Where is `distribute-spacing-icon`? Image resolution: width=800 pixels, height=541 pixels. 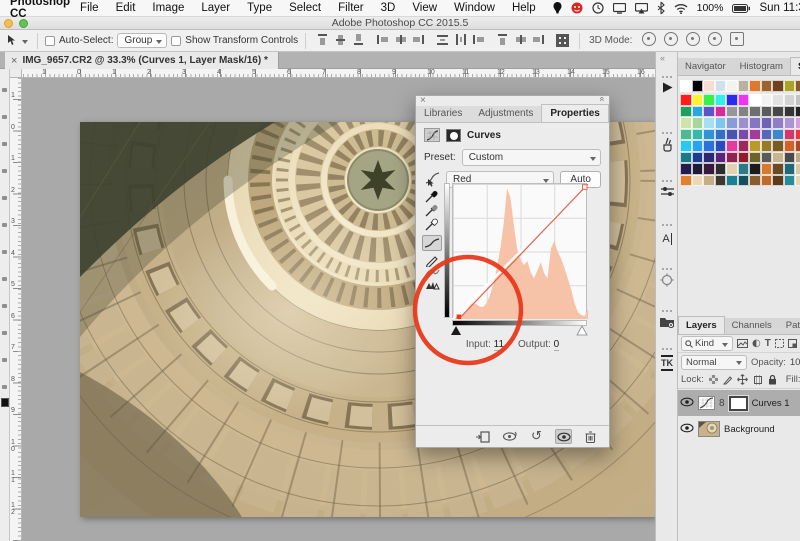
distribute-spacing-icon is located at coordinates (563, 40).